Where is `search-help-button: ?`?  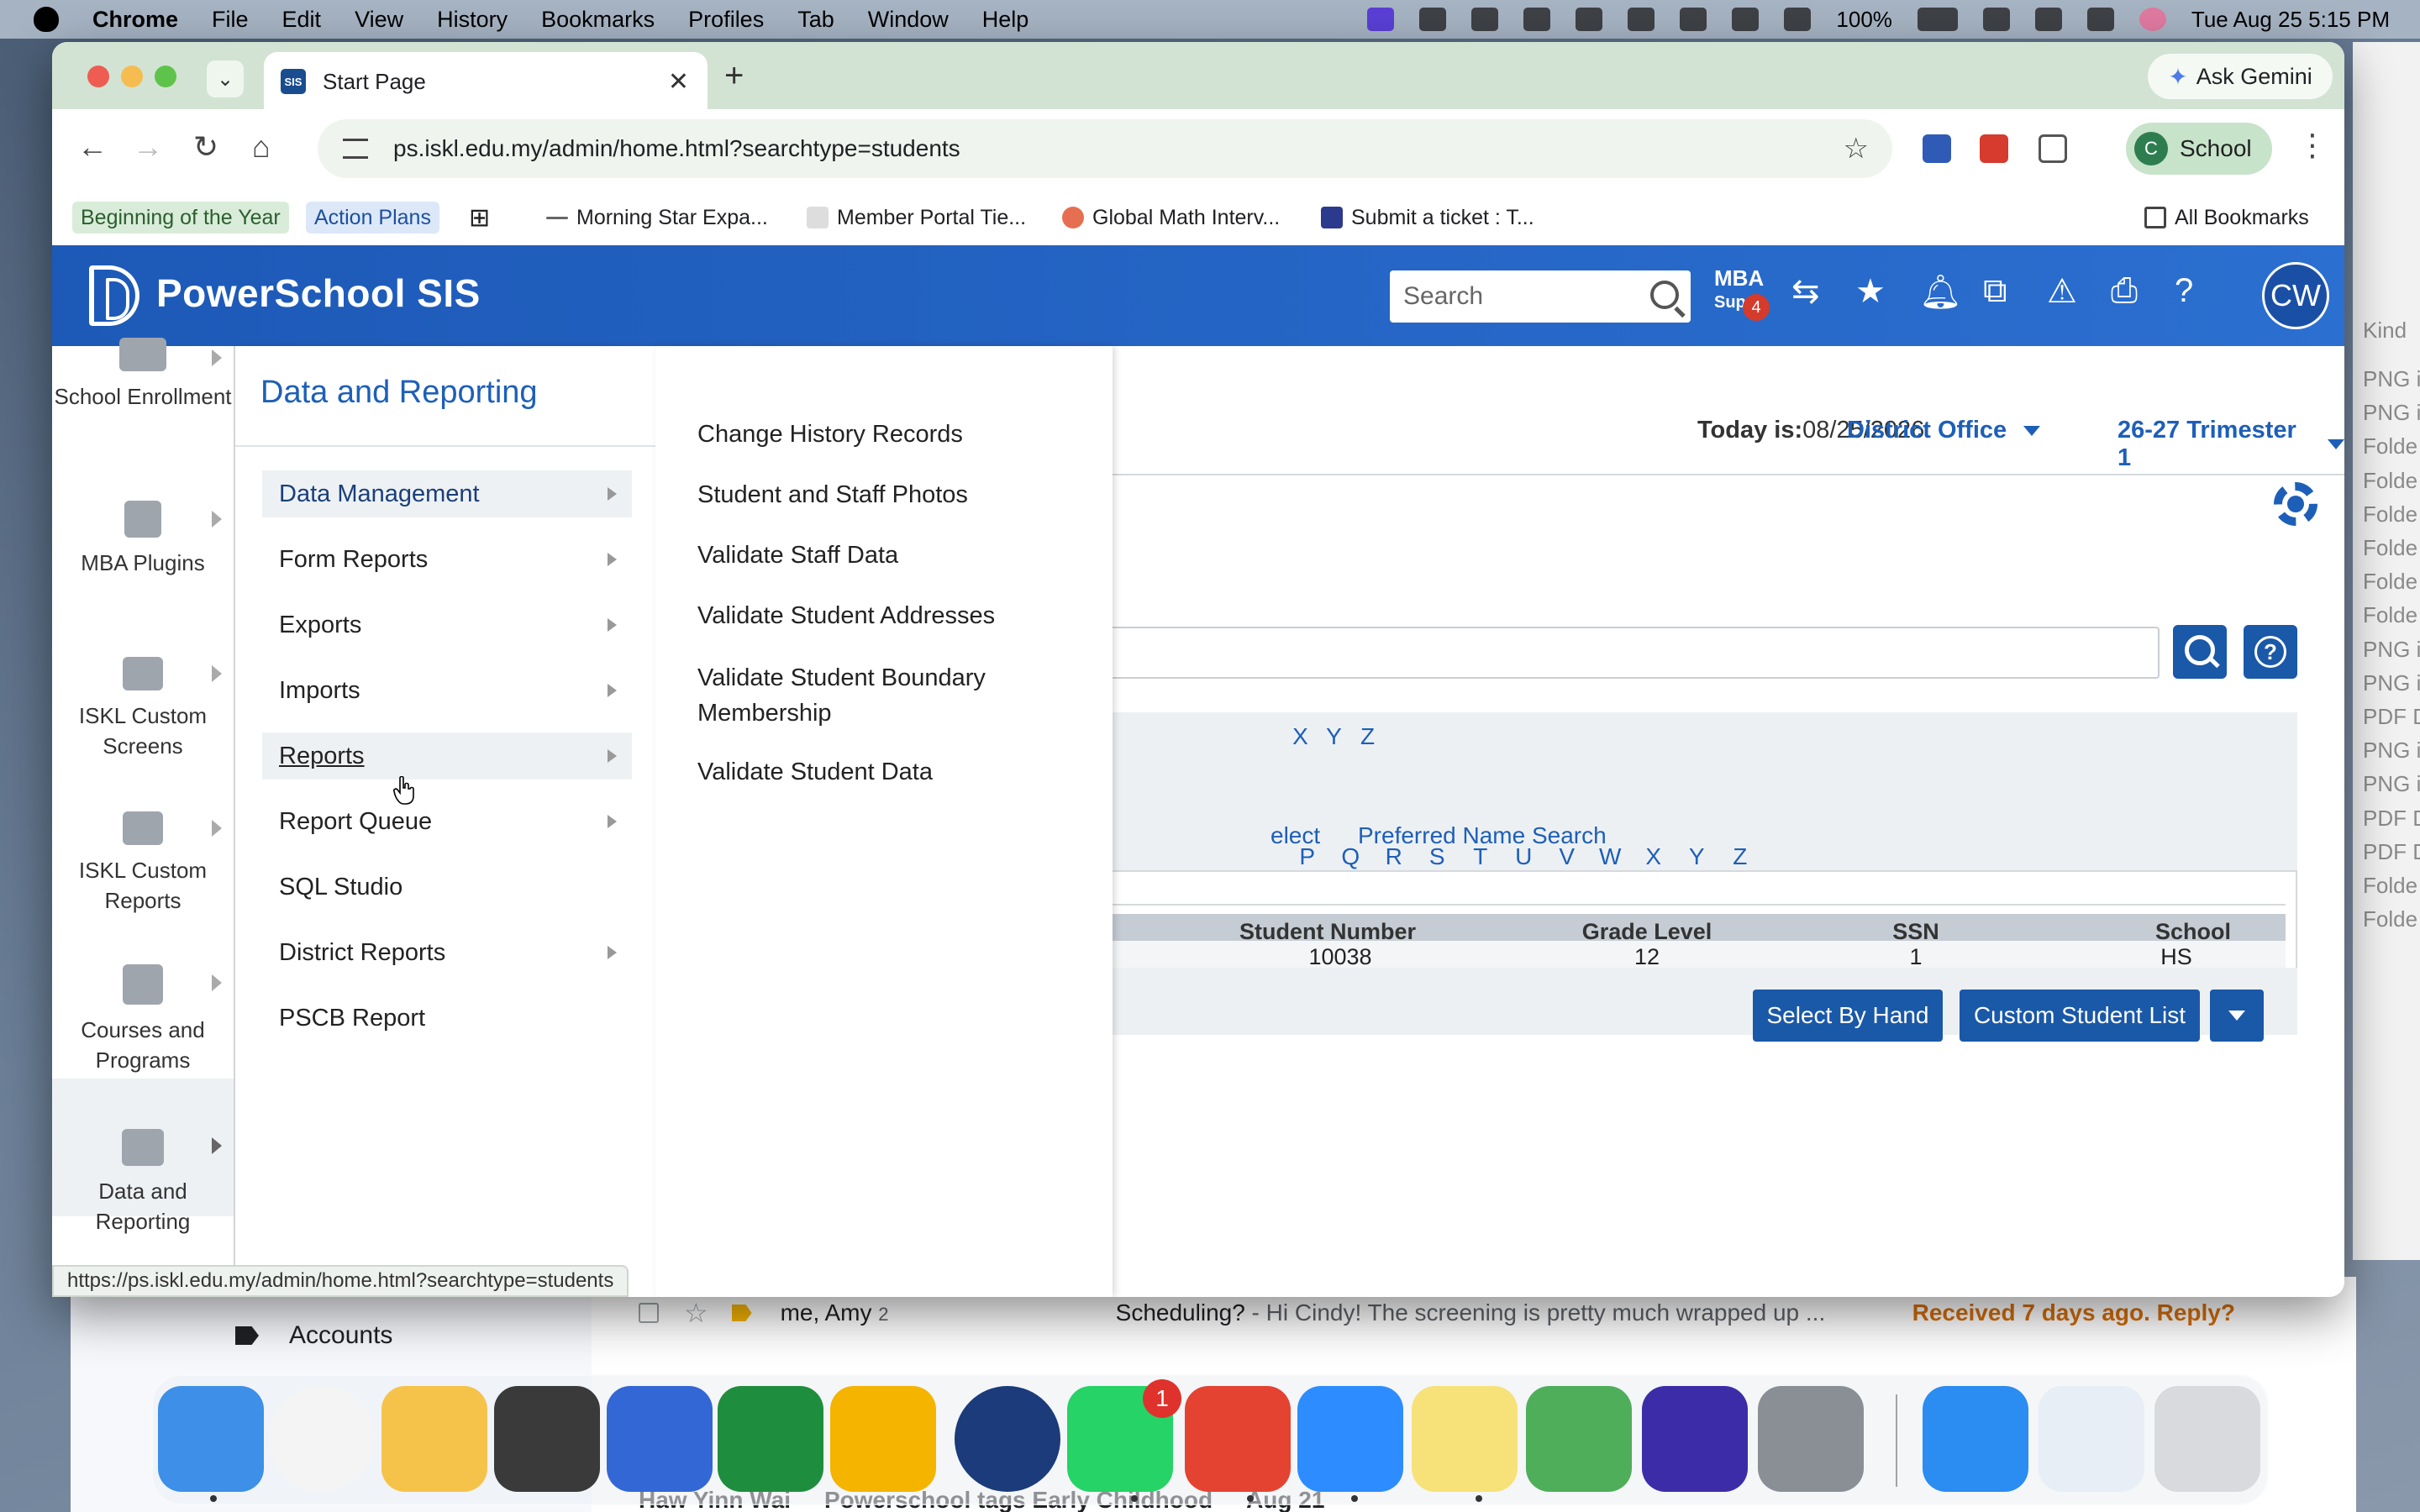
search-help-button: ? is located at coordinates (2270, 652).